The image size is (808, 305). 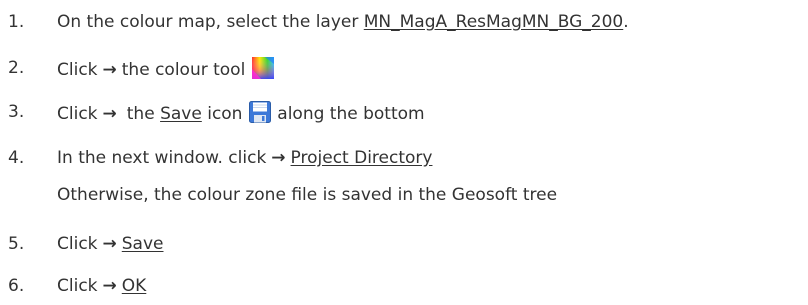 I want to click on colour-tool-icon, so click(x=263, y=68).